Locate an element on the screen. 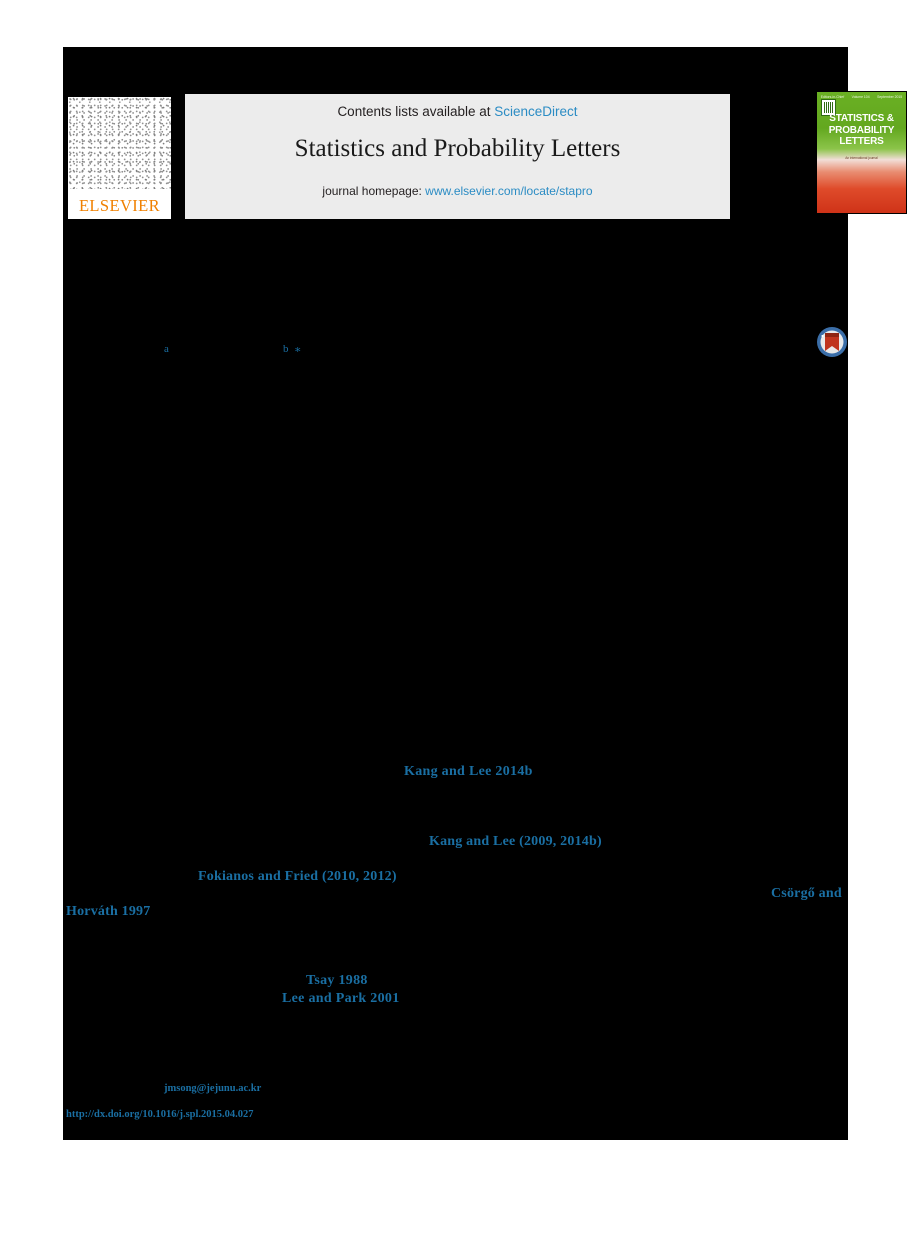  citation-csorgo-horvath-part2: Horváth 1997 is located at coordinates (108, 912).